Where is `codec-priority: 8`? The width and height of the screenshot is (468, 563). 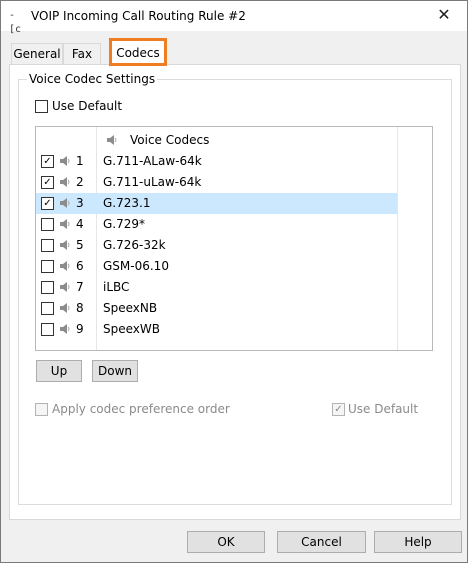 codec-priority: 8 is located at coordinates (80, 308).